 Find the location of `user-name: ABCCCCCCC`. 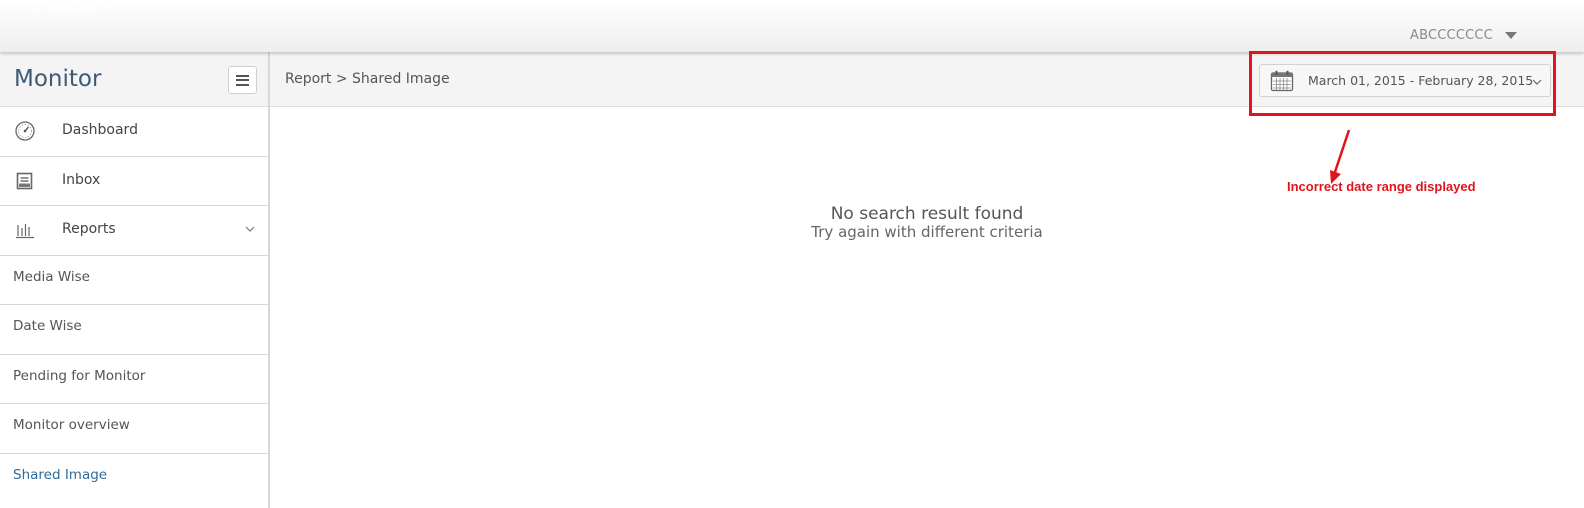

user-name: ABCCCCCCC is located at coordinates (1451, 35).